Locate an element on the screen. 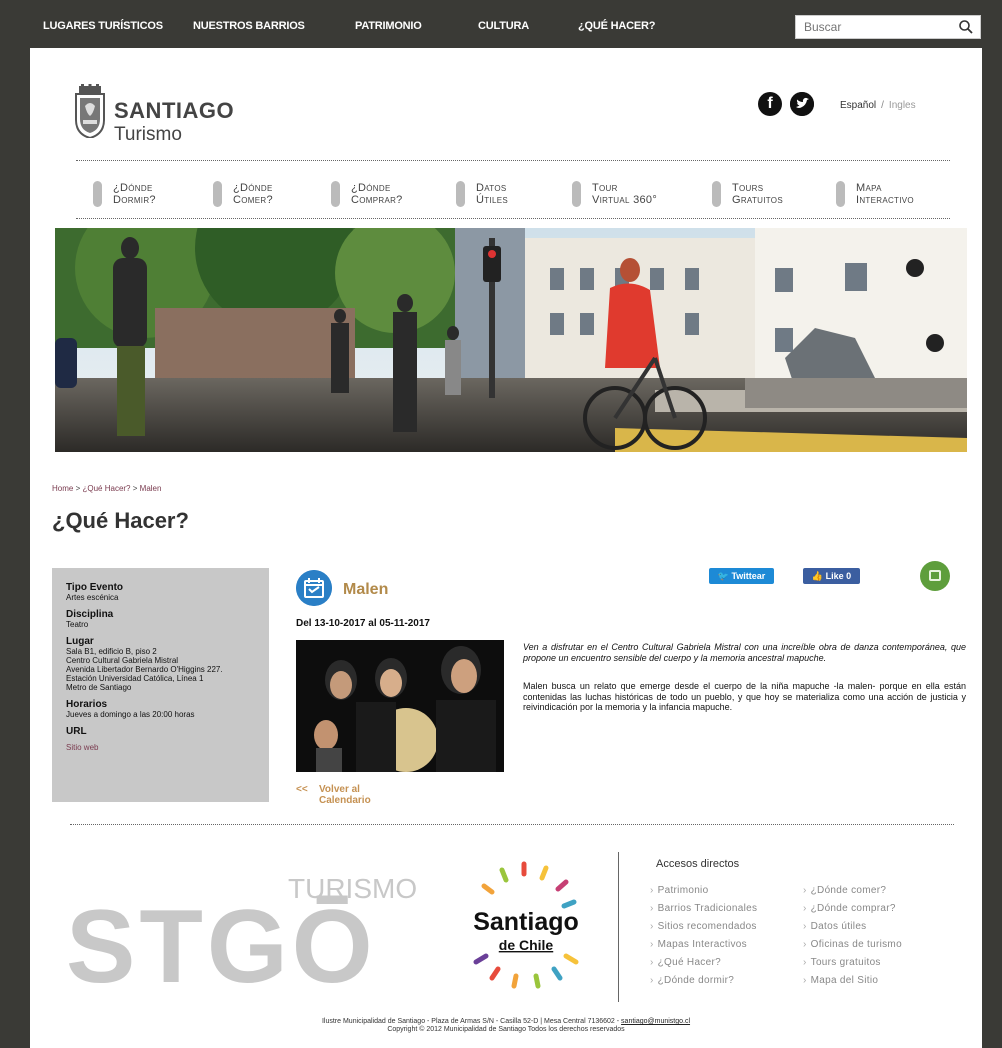 This screenshot has width=1002, height=1048. search-input is located at coordinates (871, 27).